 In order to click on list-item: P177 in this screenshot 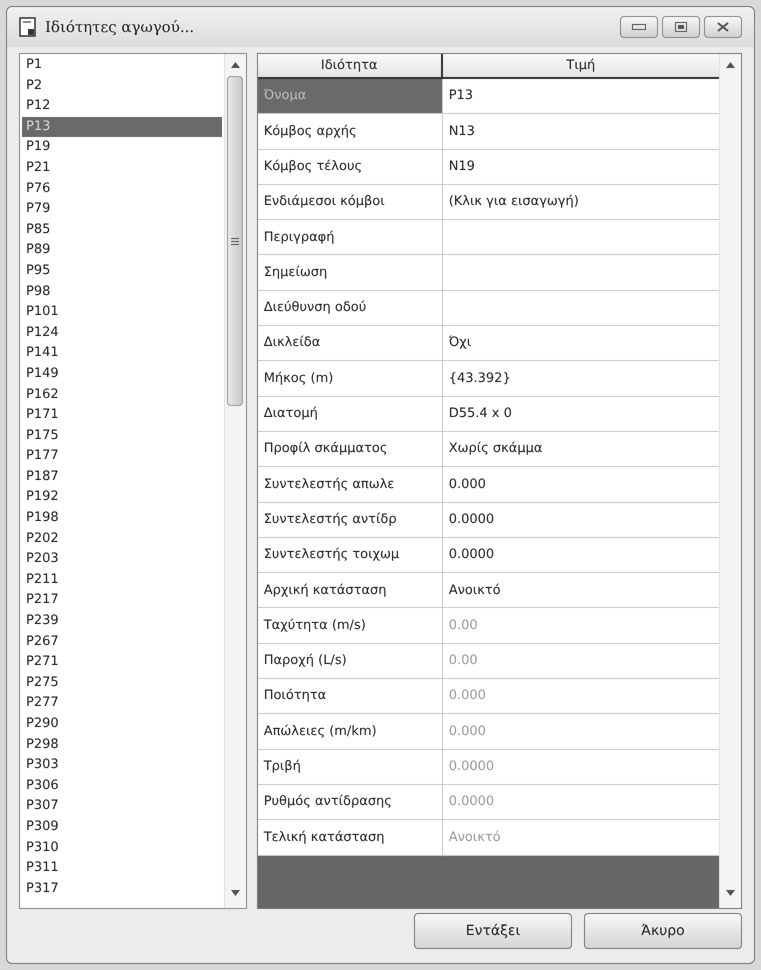, I will do `click(122, 456)`.